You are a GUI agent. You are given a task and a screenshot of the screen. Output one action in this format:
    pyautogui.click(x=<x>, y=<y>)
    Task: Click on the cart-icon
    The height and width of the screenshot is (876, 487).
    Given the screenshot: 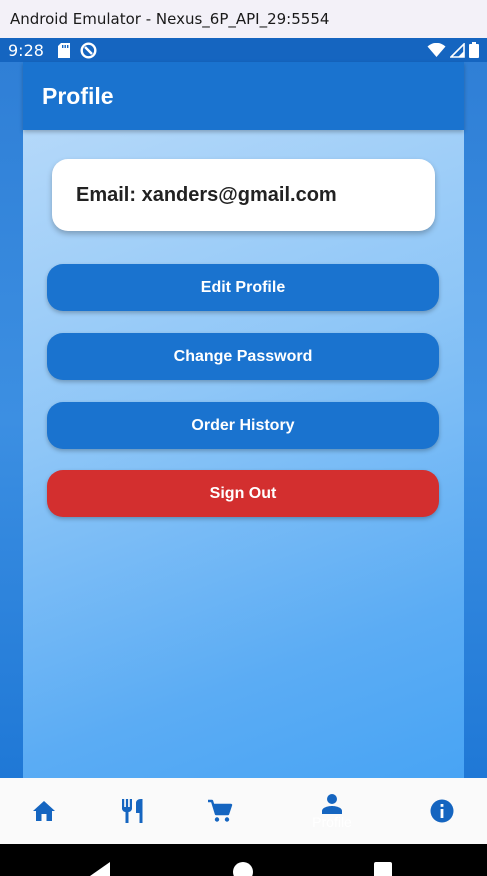 What is the action you would take?
    pyautogui.click(x=220, y=810)
    